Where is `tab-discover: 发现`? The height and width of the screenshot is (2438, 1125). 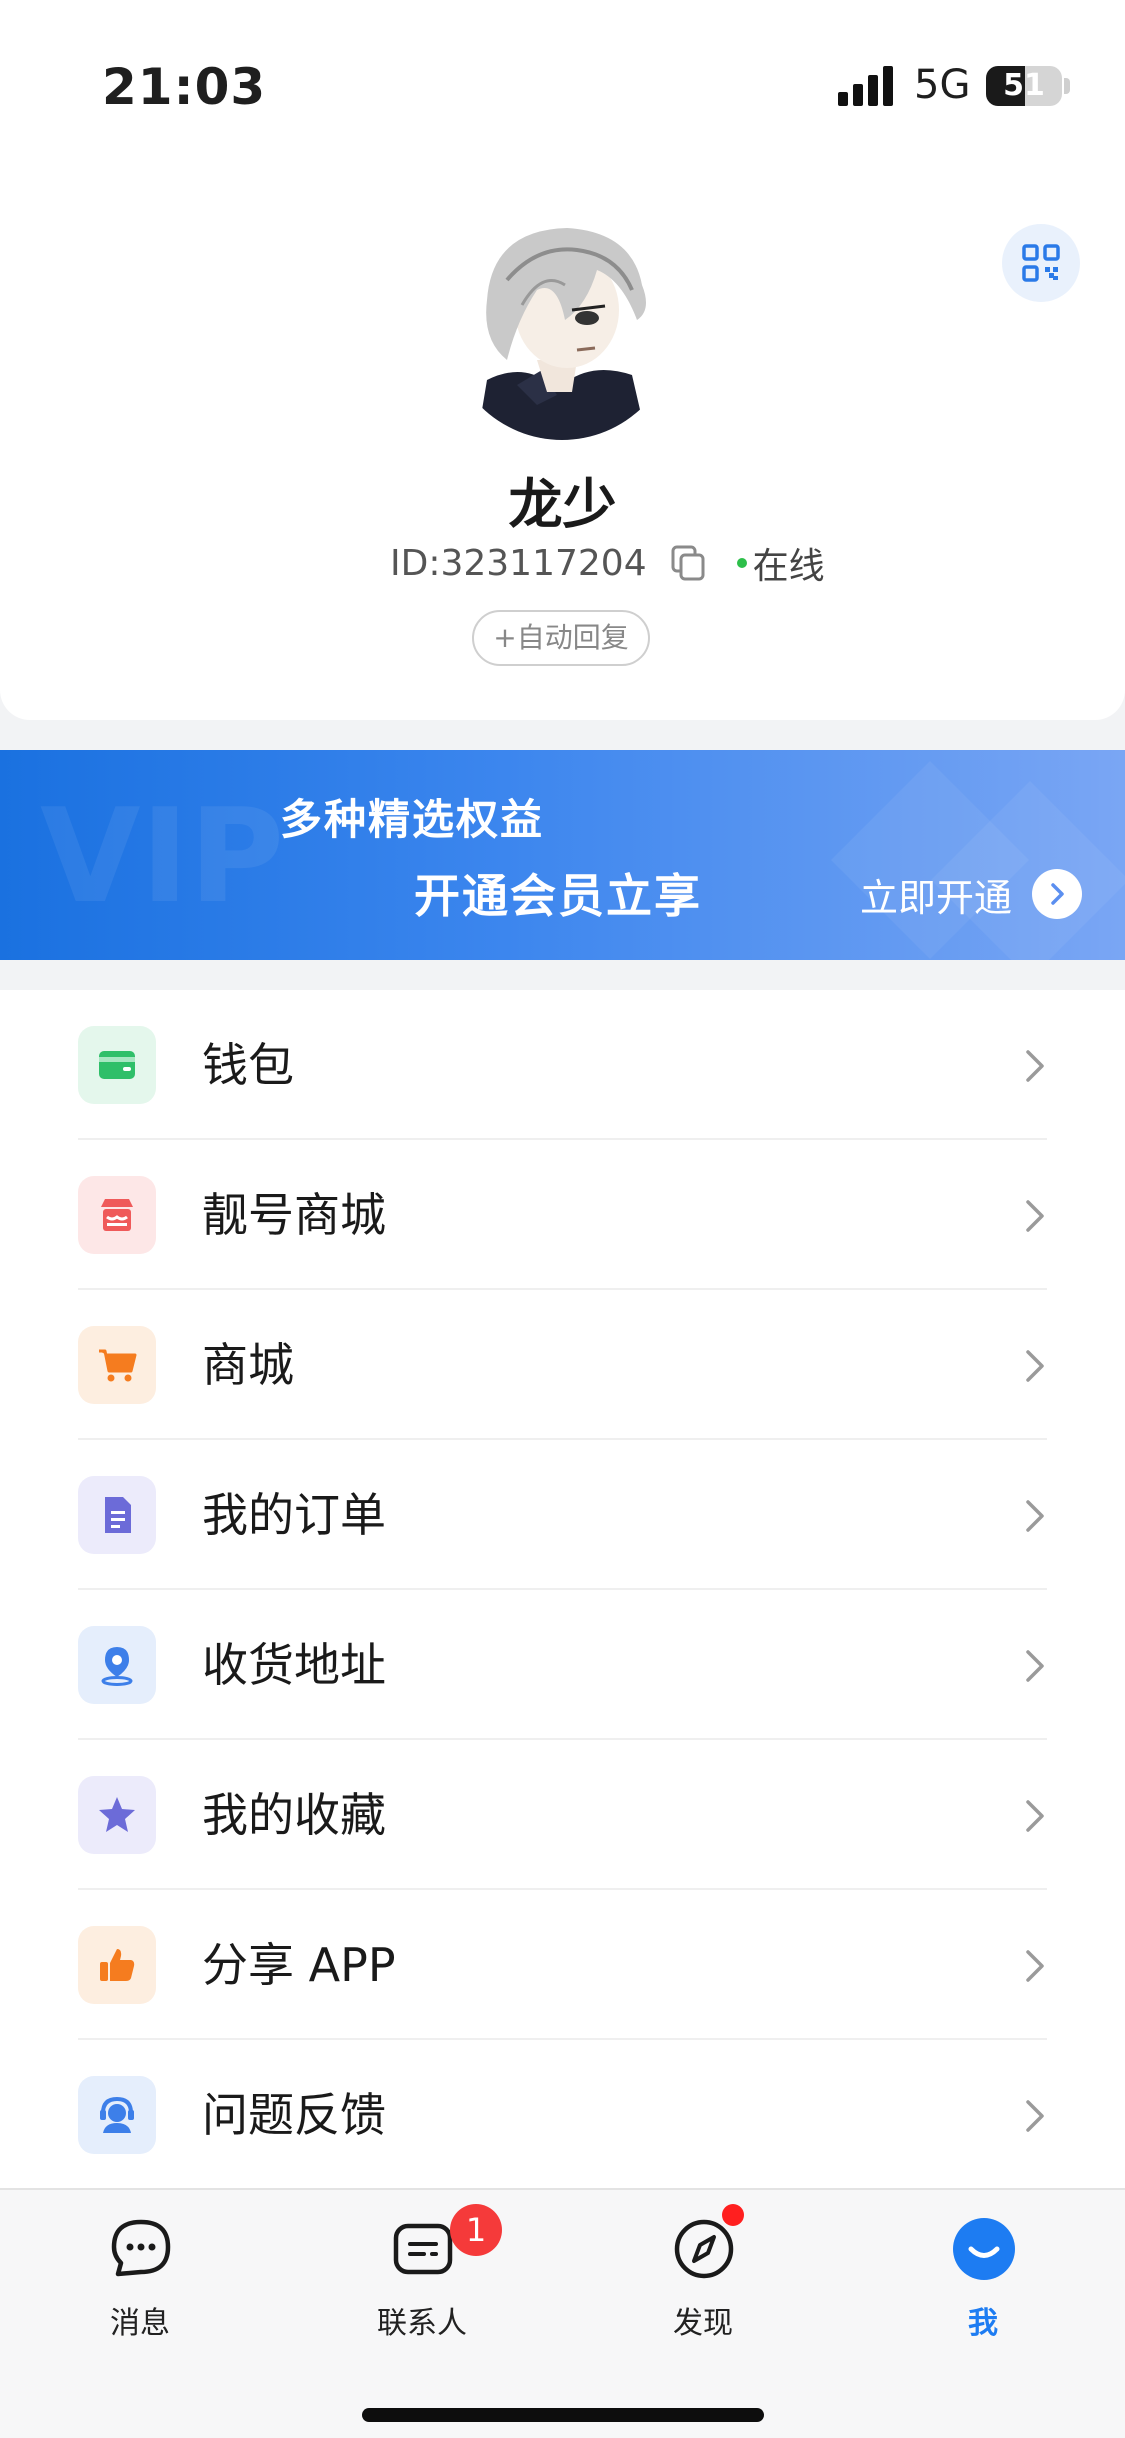 tab-discover: 发现 is located at coordinates (703, 2281).